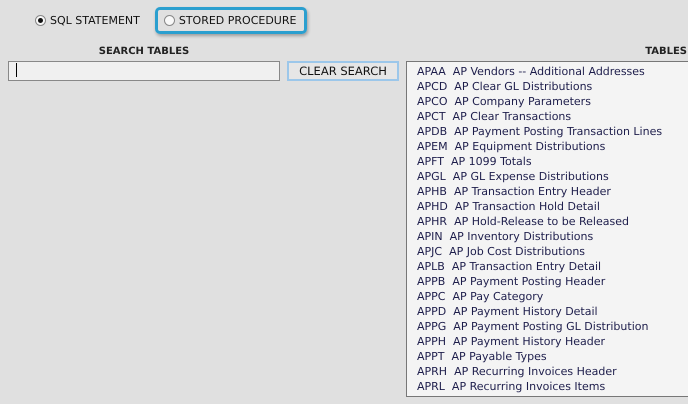  I want to click on table-list-item: APHR AP Hold-Release to be Released, so click(552, 221).